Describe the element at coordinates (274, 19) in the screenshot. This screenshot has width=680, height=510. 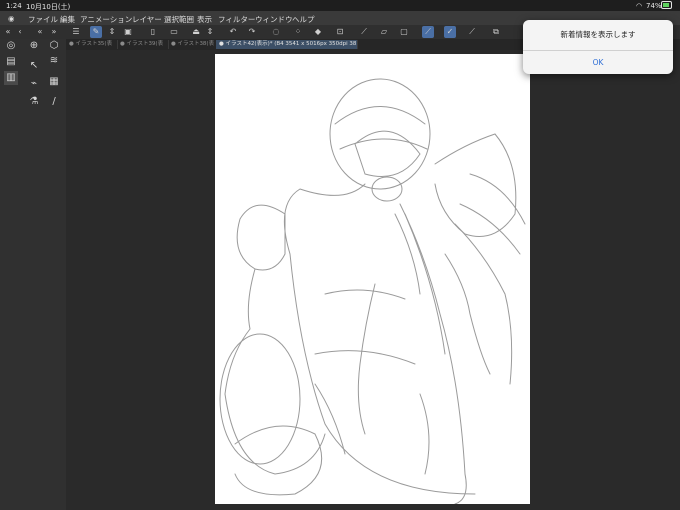
I see `menu-window: ウィンドウ` at that location.